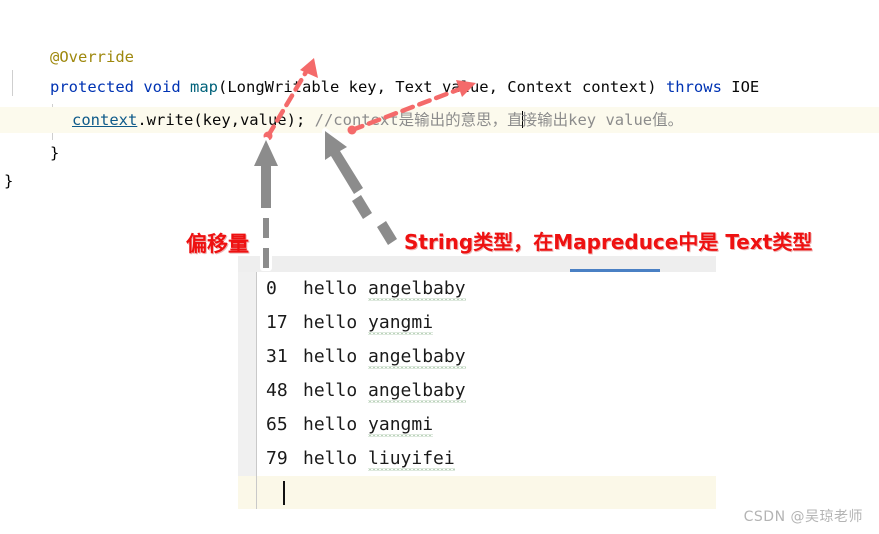 Image resolution: width=879 pixels, height=534 pixels. What do you see at coordinates (608, 242) in the screenshot?
I see `annotation-label-string-type: String类型，在Mapreduce中是 Text类型` at bounding box center [608, 242].